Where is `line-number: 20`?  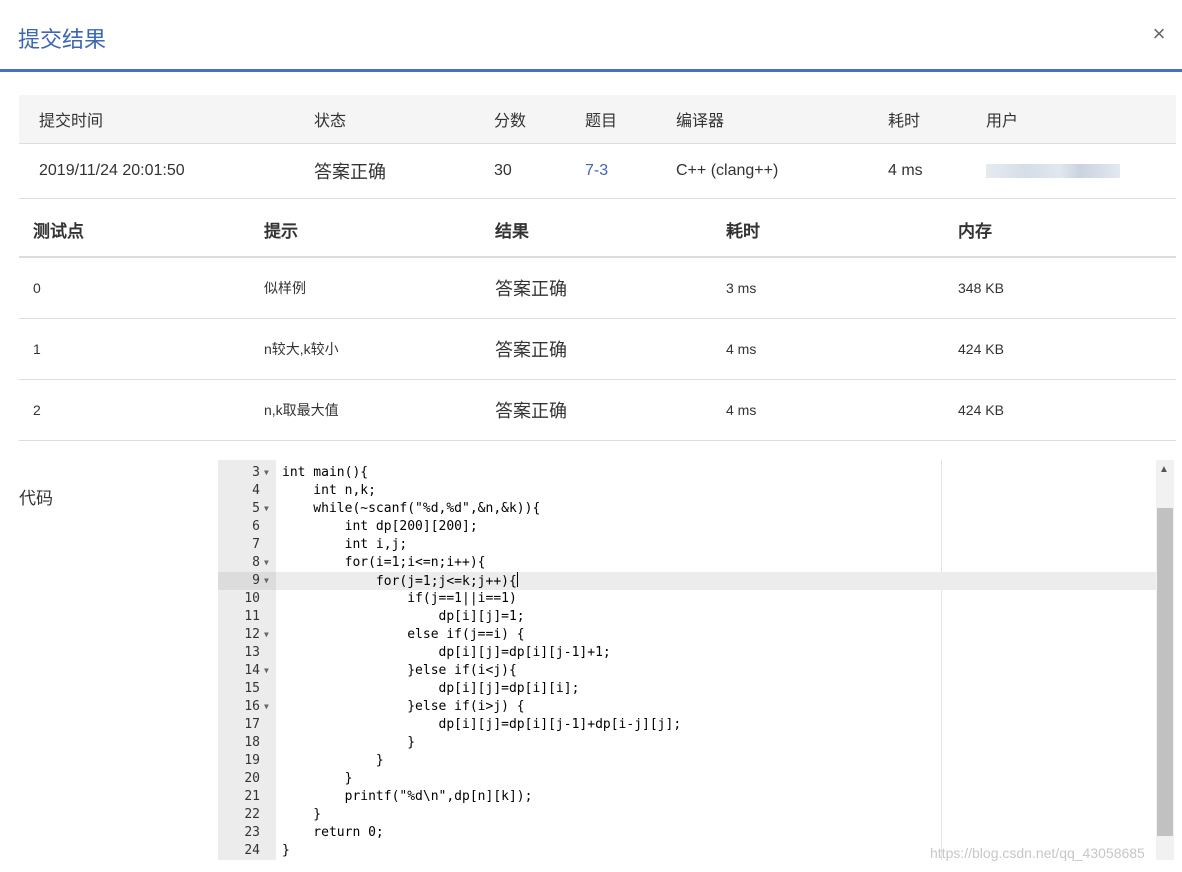 line-number: 20 is located at coordinates (252, 778).